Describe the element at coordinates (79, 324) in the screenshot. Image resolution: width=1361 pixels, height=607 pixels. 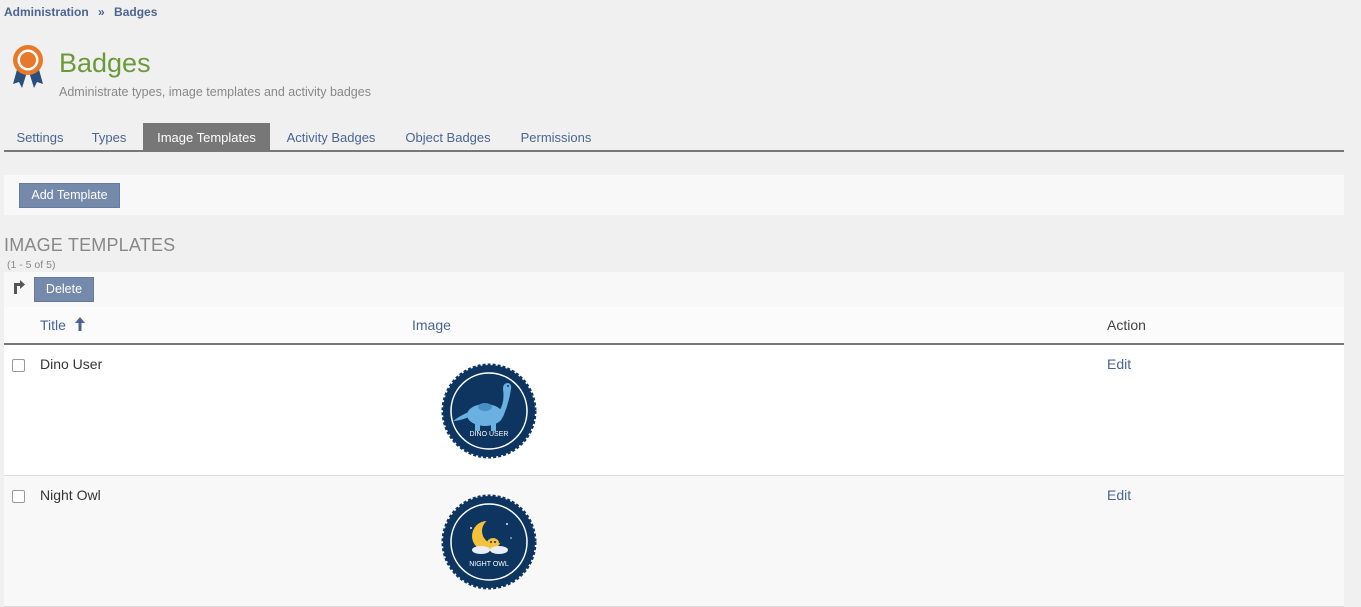
I see `sort-ascending-icon` at that location.